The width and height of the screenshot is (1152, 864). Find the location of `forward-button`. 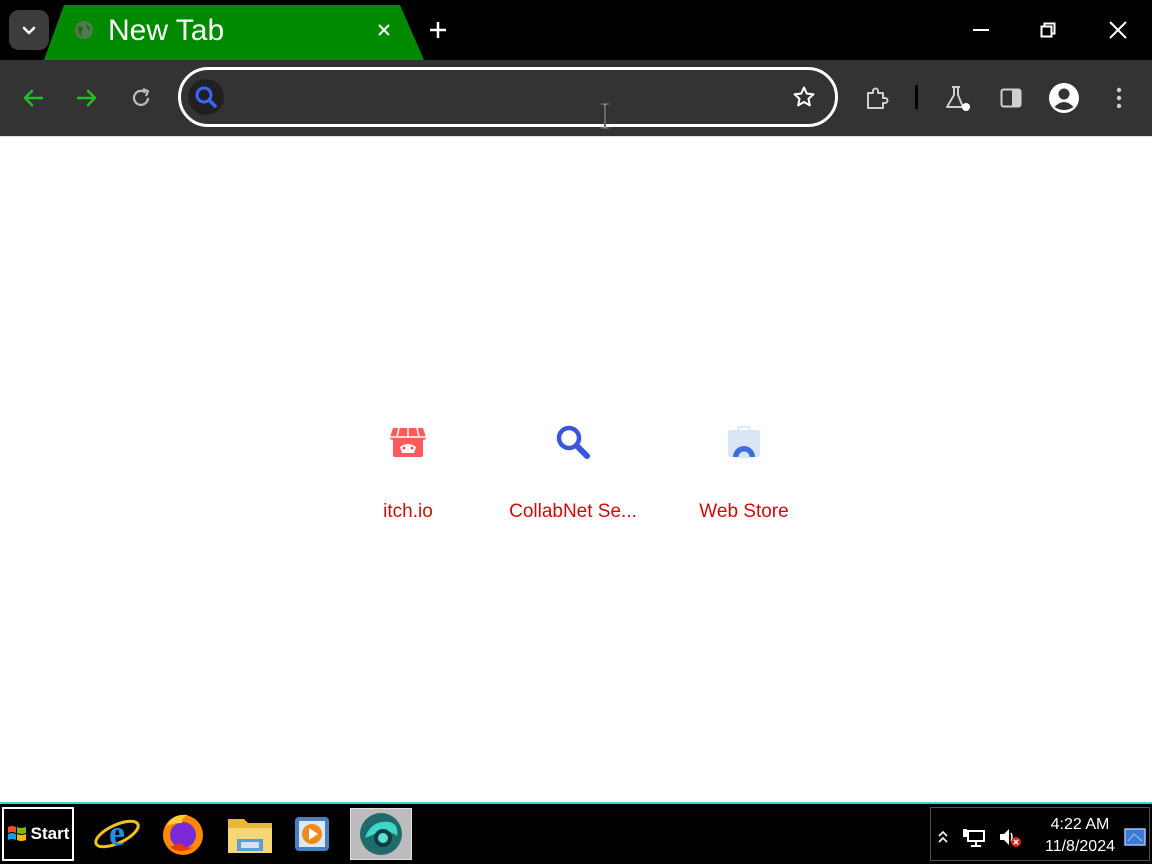

forward-button is located at coordinates (87, 98).